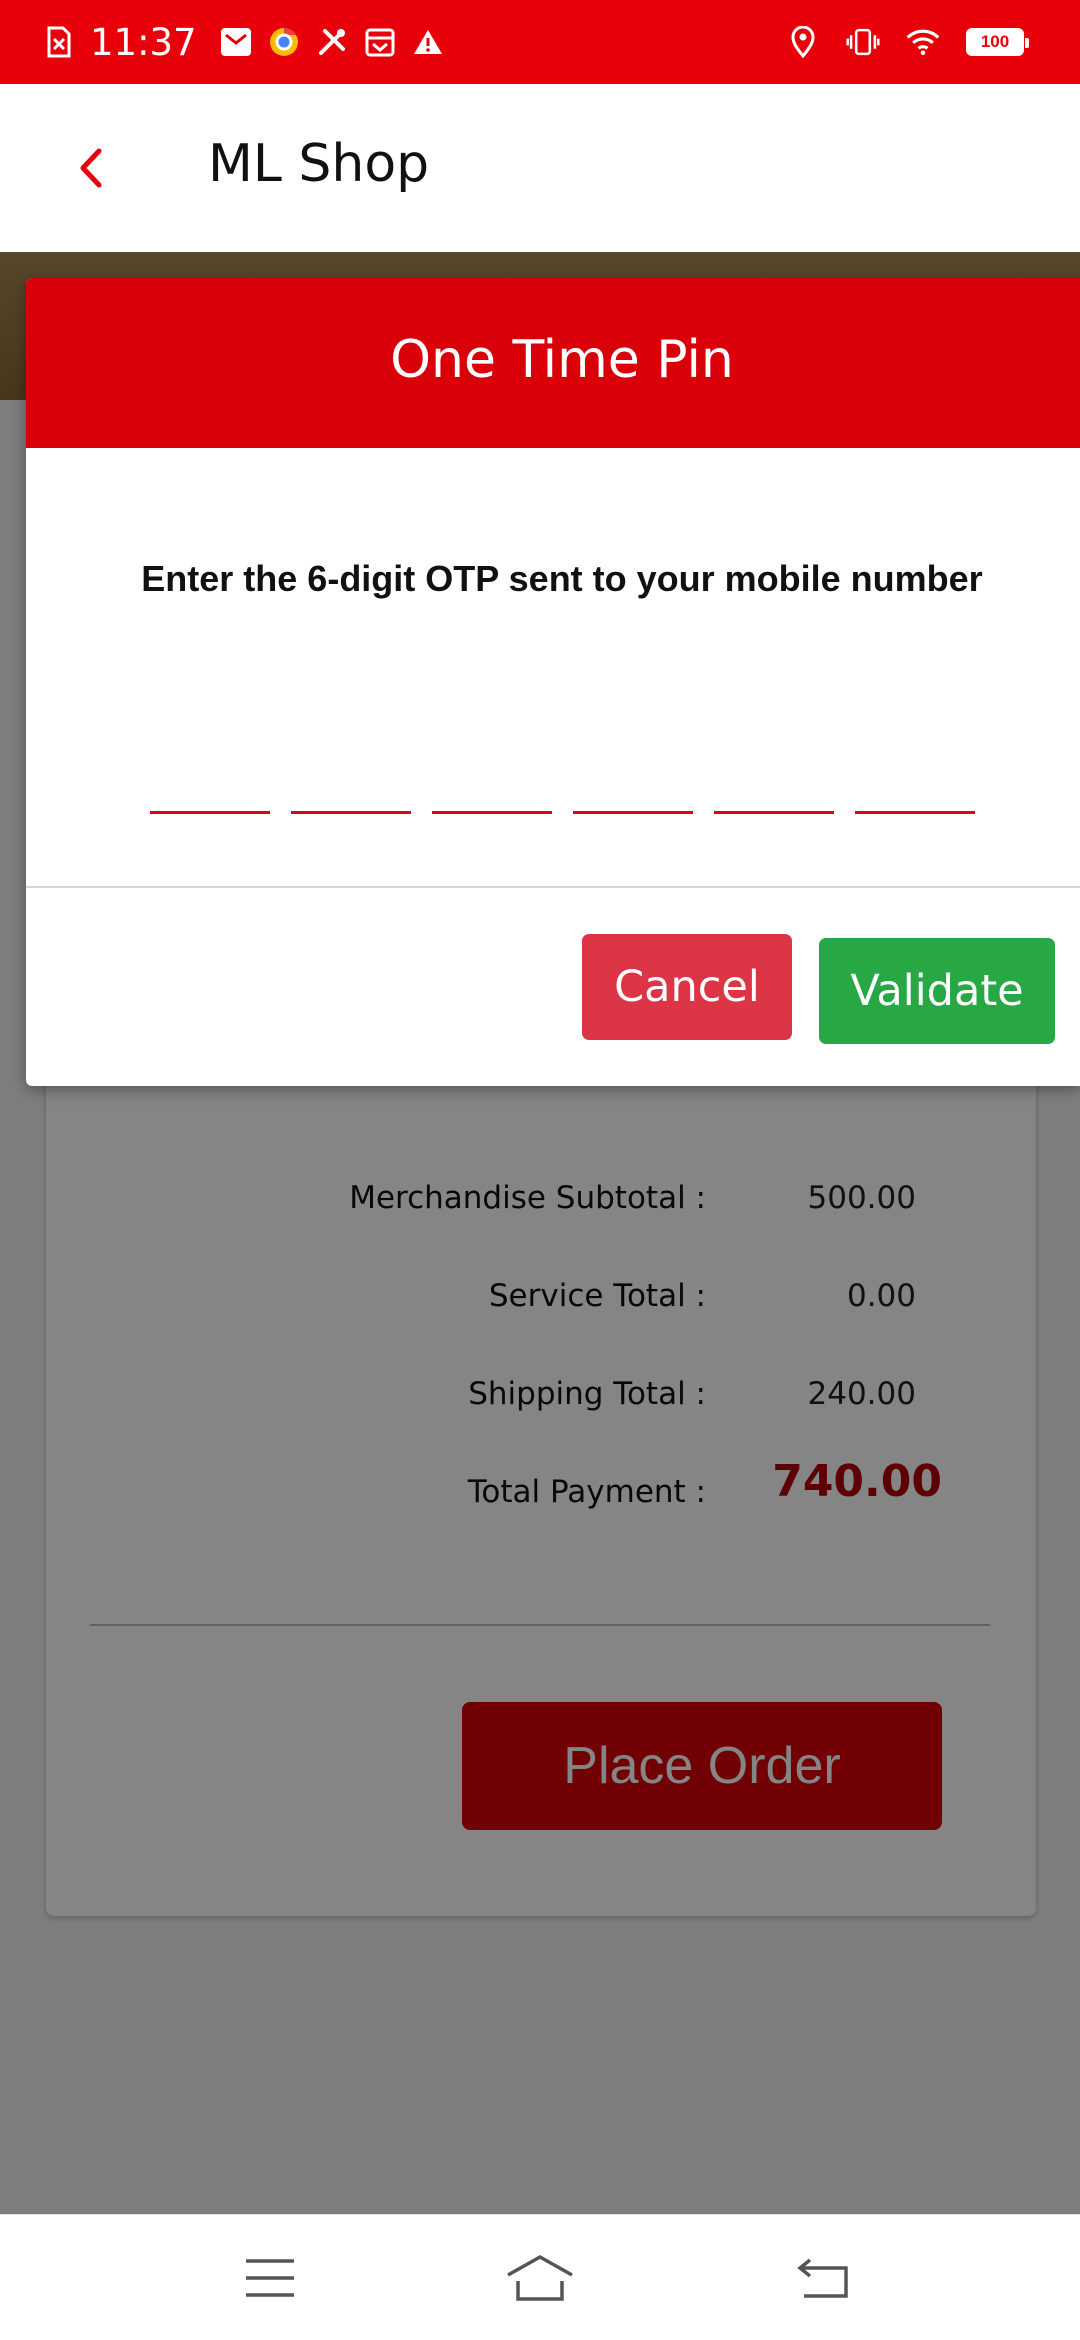 This screenshot has height=2340, width=1080. I want to click on location-icon, so click(803, 42).